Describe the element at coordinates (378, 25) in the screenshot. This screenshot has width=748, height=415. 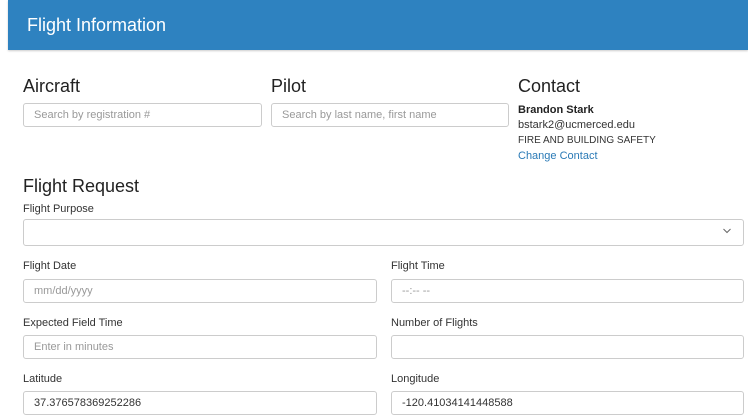
I see `page-header: Flight Information` at that location.